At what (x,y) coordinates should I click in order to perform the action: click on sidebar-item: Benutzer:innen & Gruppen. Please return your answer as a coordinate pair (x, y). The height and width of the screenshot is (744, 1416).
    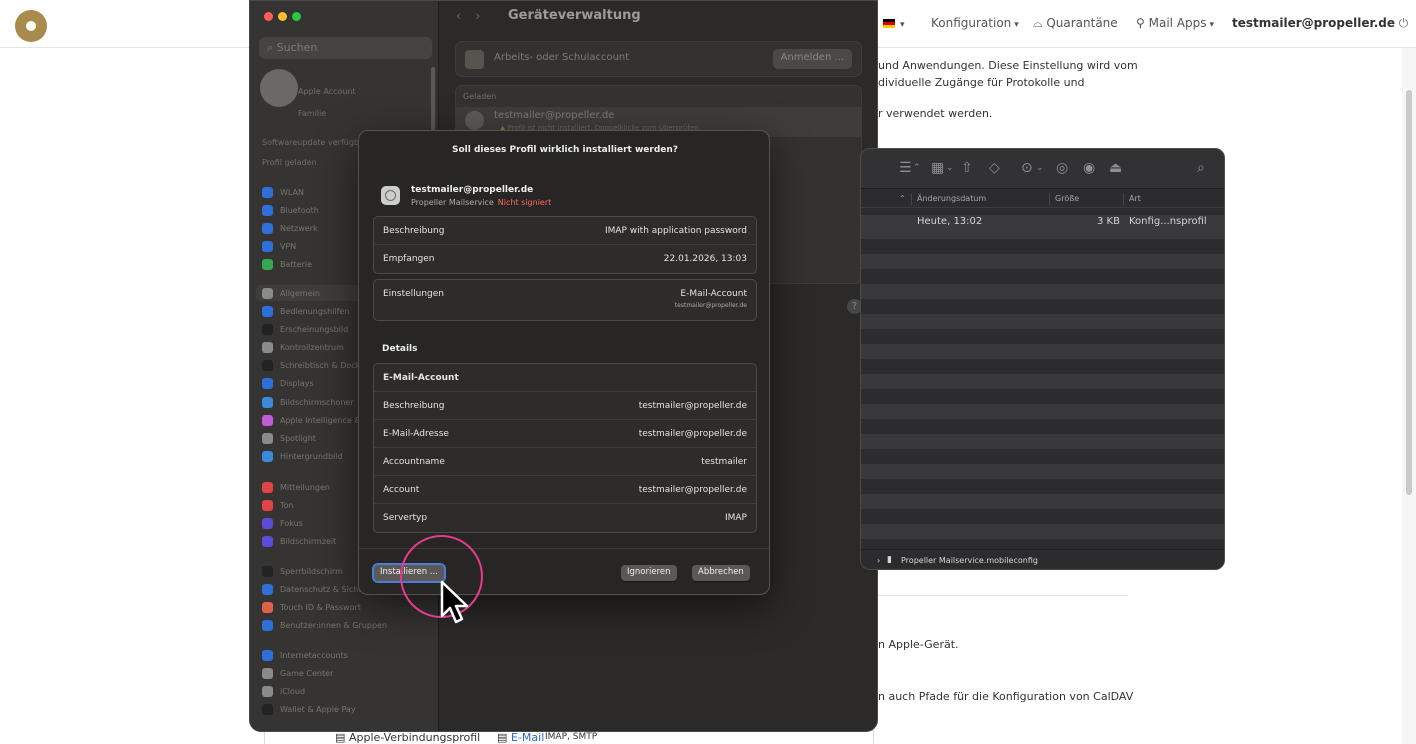
    Looking at the image, I should click on (347, 625).